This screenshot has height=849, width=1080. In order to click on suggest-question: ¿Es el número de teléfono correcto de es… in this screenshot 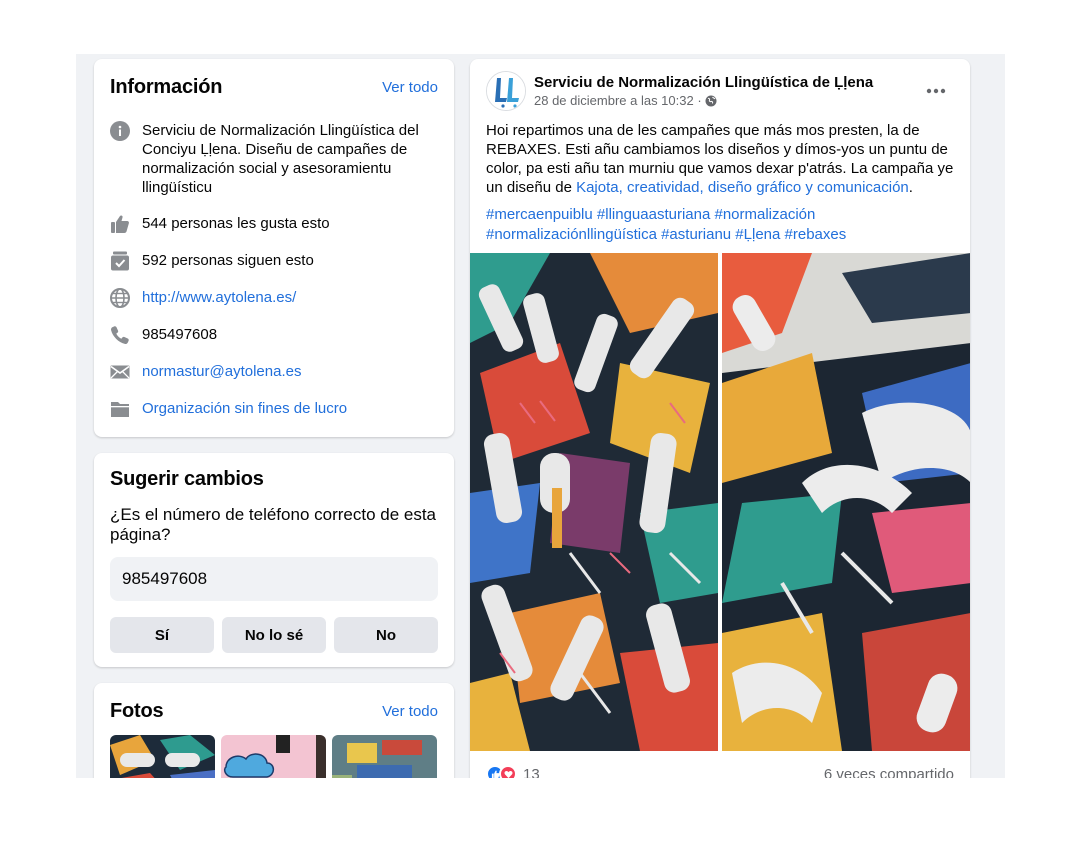, I will do `click(273, 524)`.